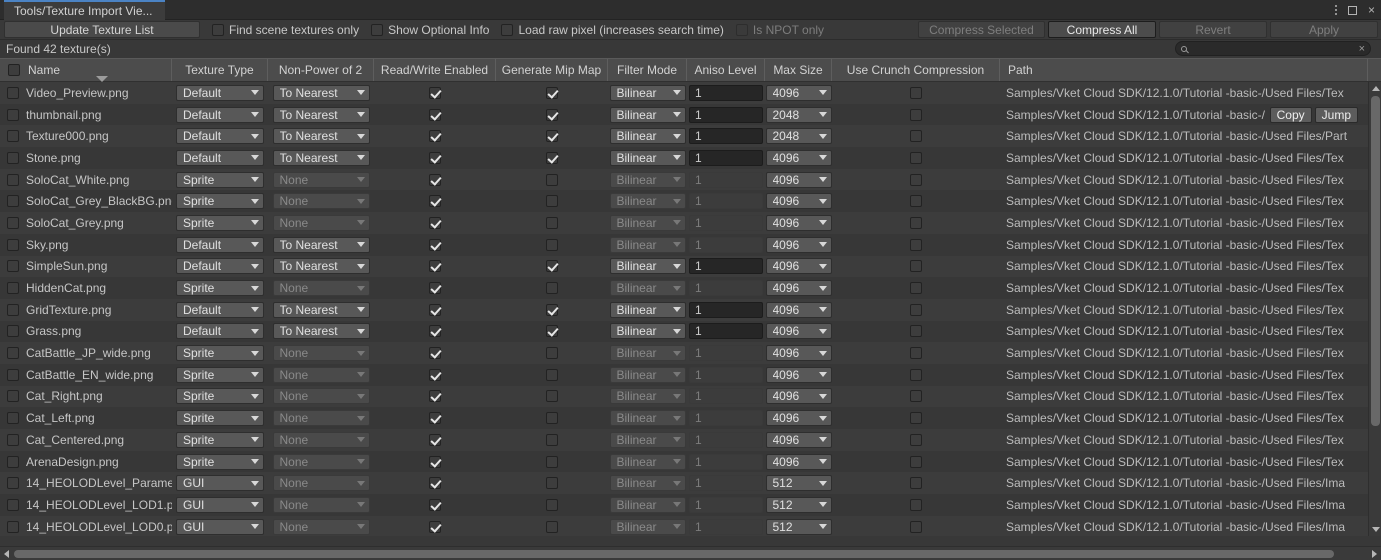 Image resolution: width=1381 pixels, height=560 pixels. Describe the element at coordinates (14, 70) in the screenshot. I see `select-all-checkbox` at that location.